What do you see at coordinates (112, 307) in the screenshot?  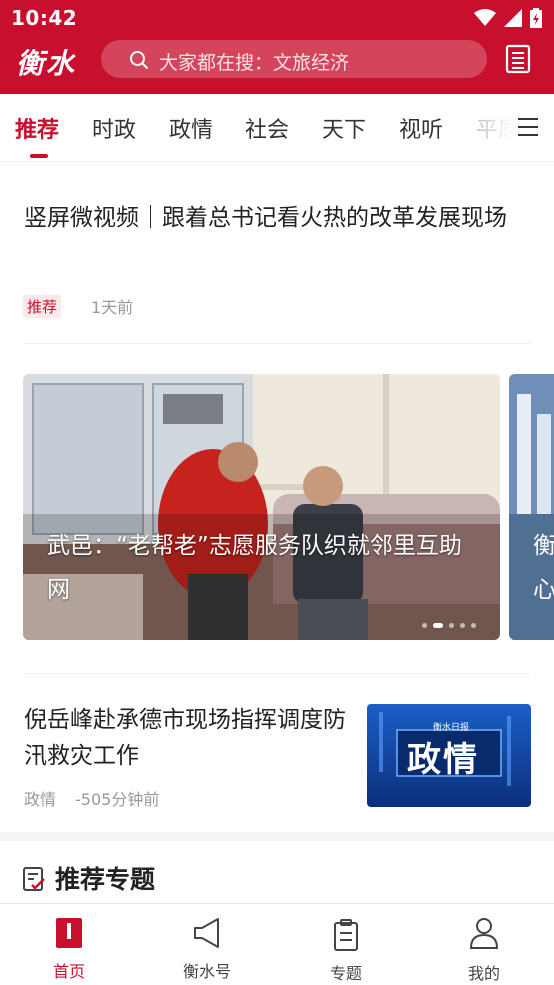 I see `article-time: 1天前` at bounding box center [112, 307].